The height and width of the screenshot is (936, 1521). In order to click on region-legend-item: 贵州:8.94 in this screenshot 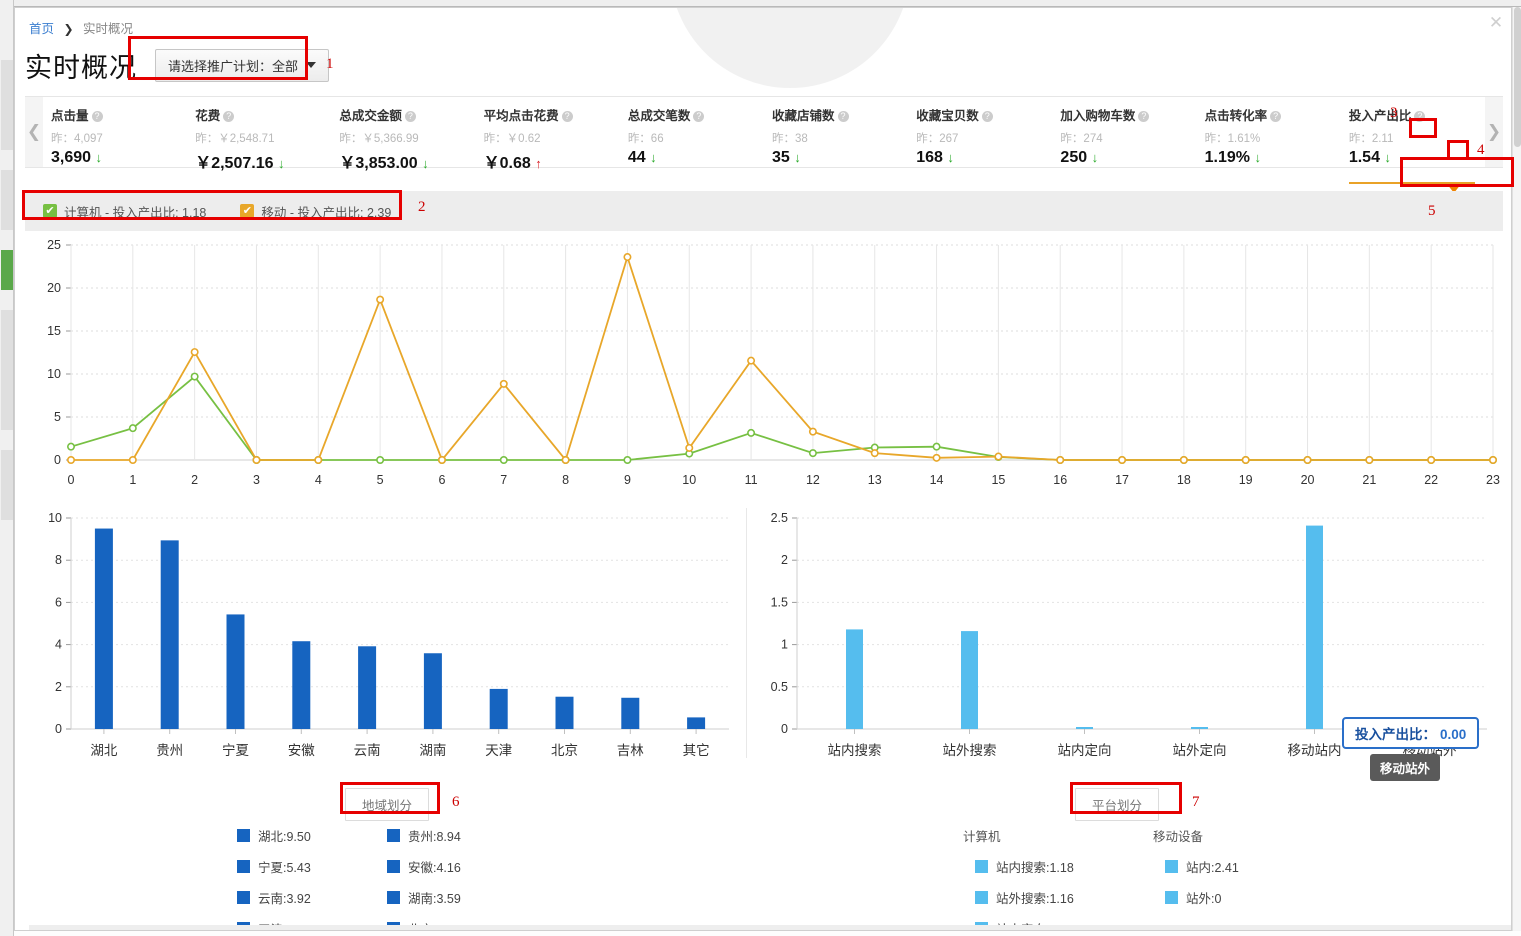, I will do `click(462, 835)`.